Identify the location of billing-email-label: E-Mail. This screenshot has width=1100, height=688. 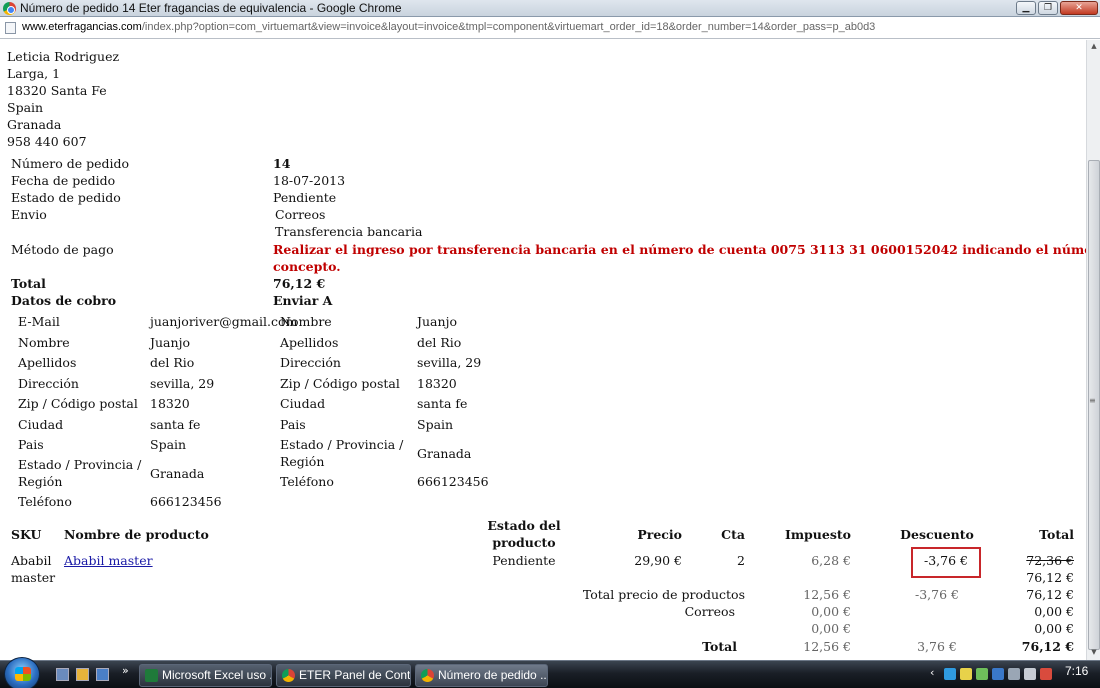
(39, 321).